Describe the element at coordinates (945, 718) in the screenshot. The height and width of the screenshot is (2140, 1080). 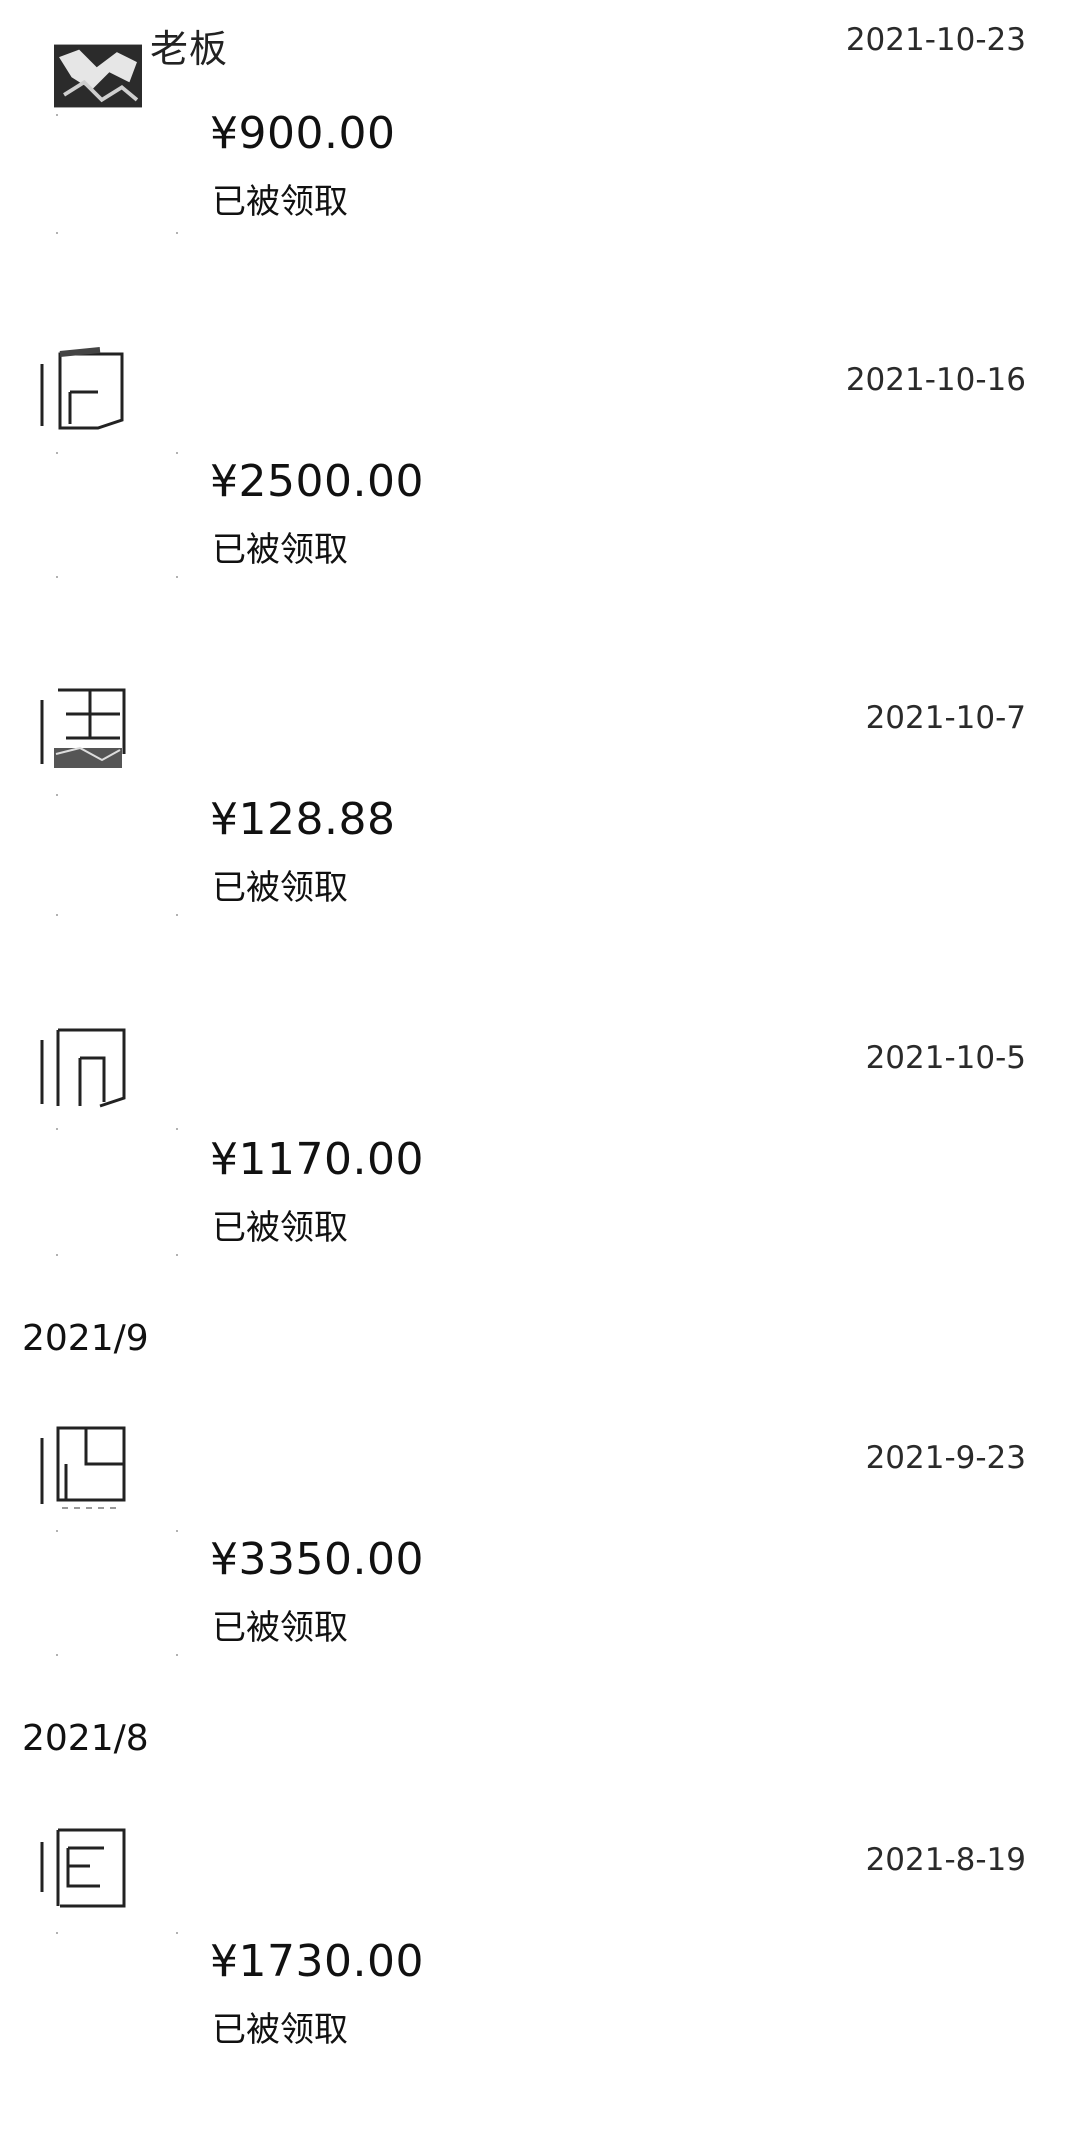
I see `transfer-date: 2021-10-7` at that location.